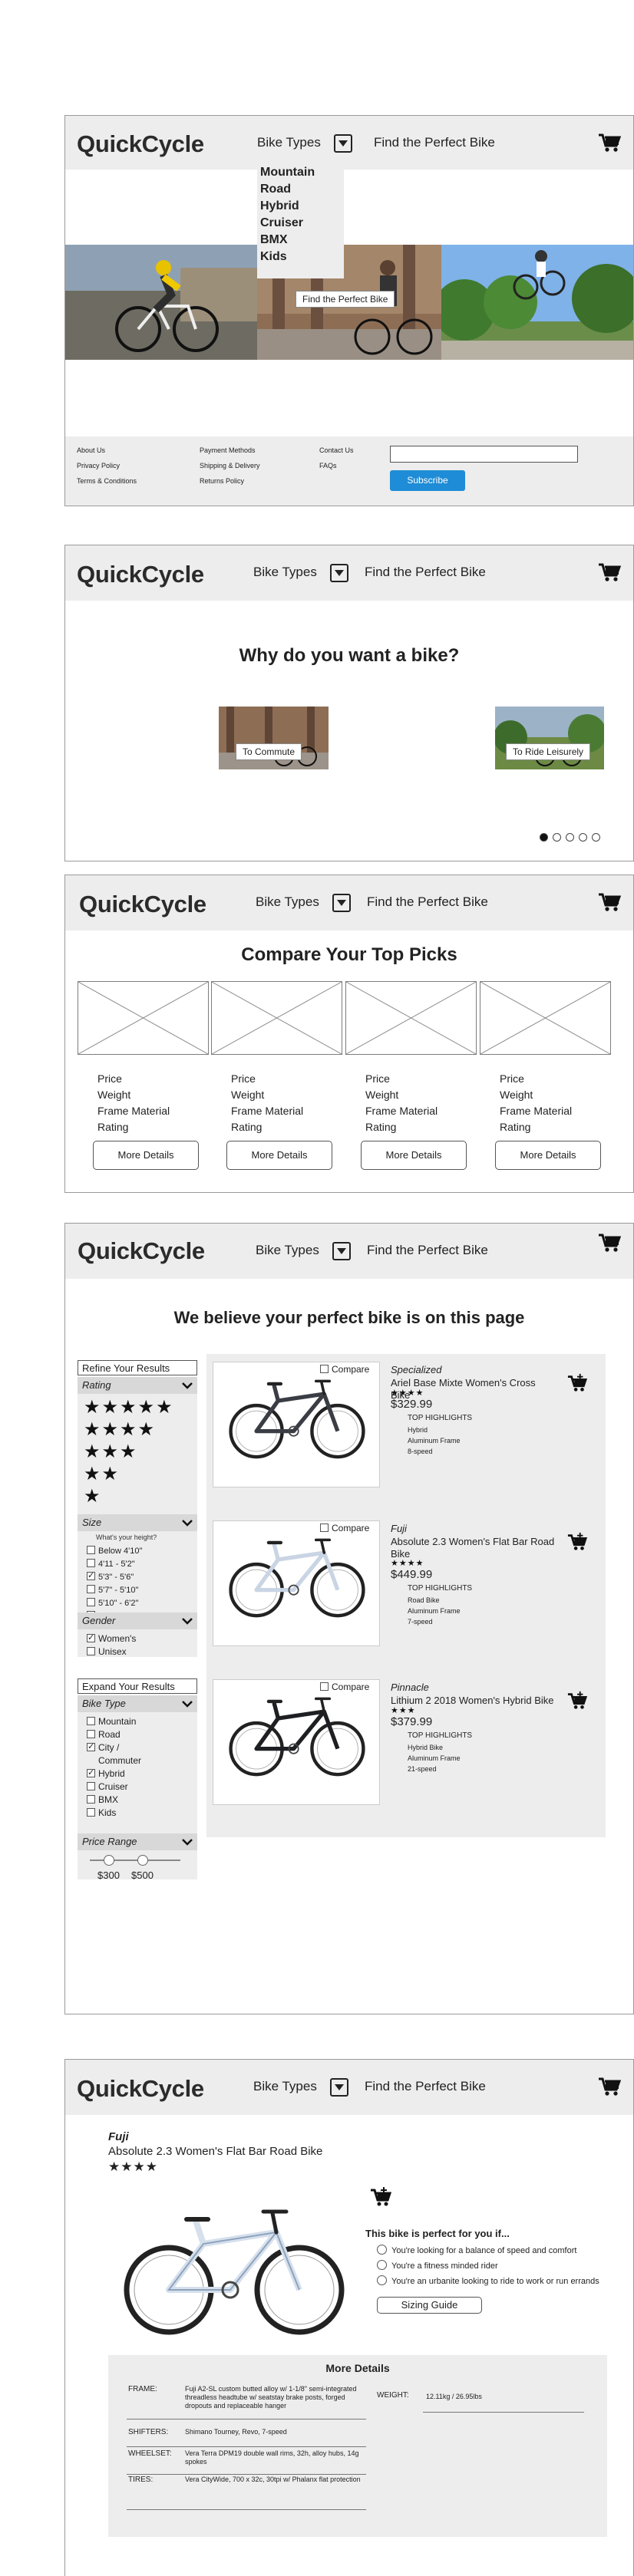 The width and height of the screenshot is (634, 2576). What do you see at coordinates (137, 1522) in the screenshot?
I see `size-filter-header: Size` at bounding box center [137, 1522].